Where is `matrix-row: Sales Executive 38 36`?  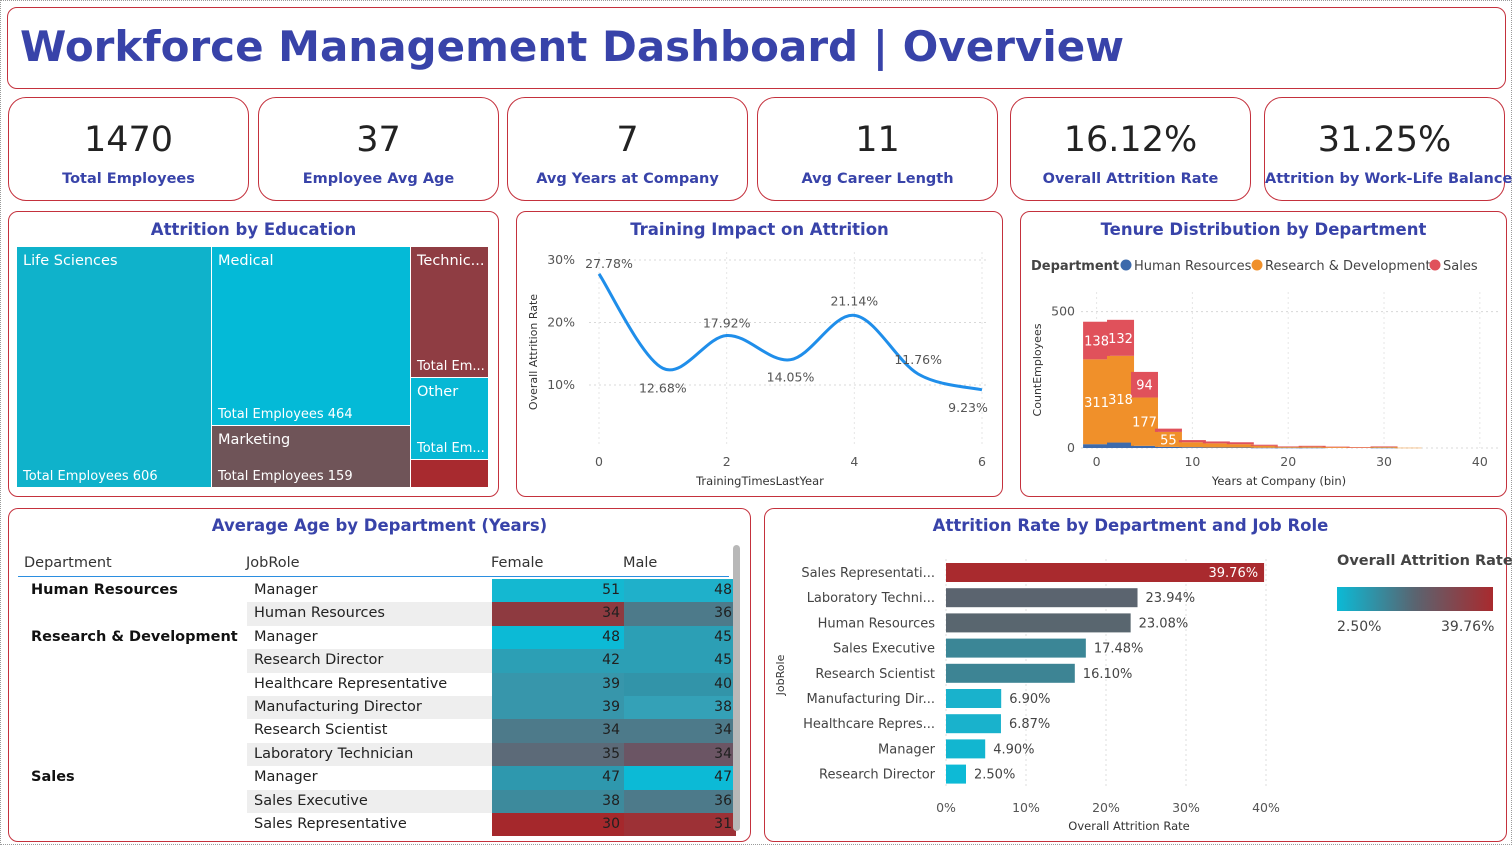
matrix-row: Sales Executive 38 36 is located at coordinates (381, 801).